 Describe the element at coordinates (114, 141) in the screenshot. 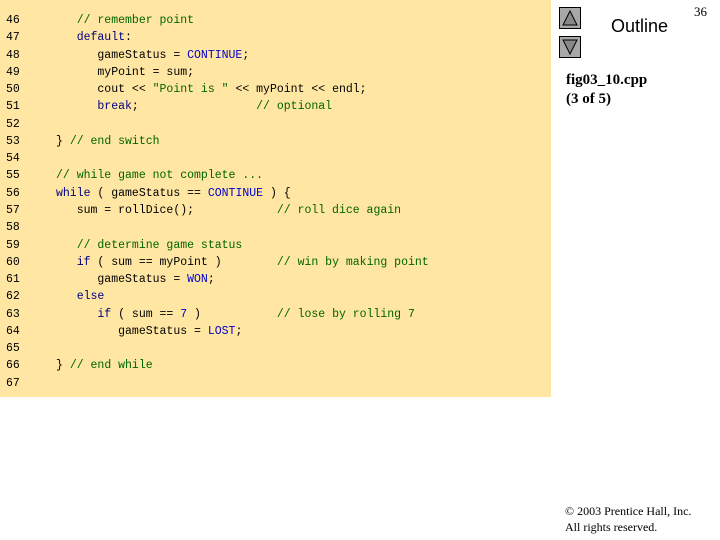

I see `code-token: // end switch` at that location.